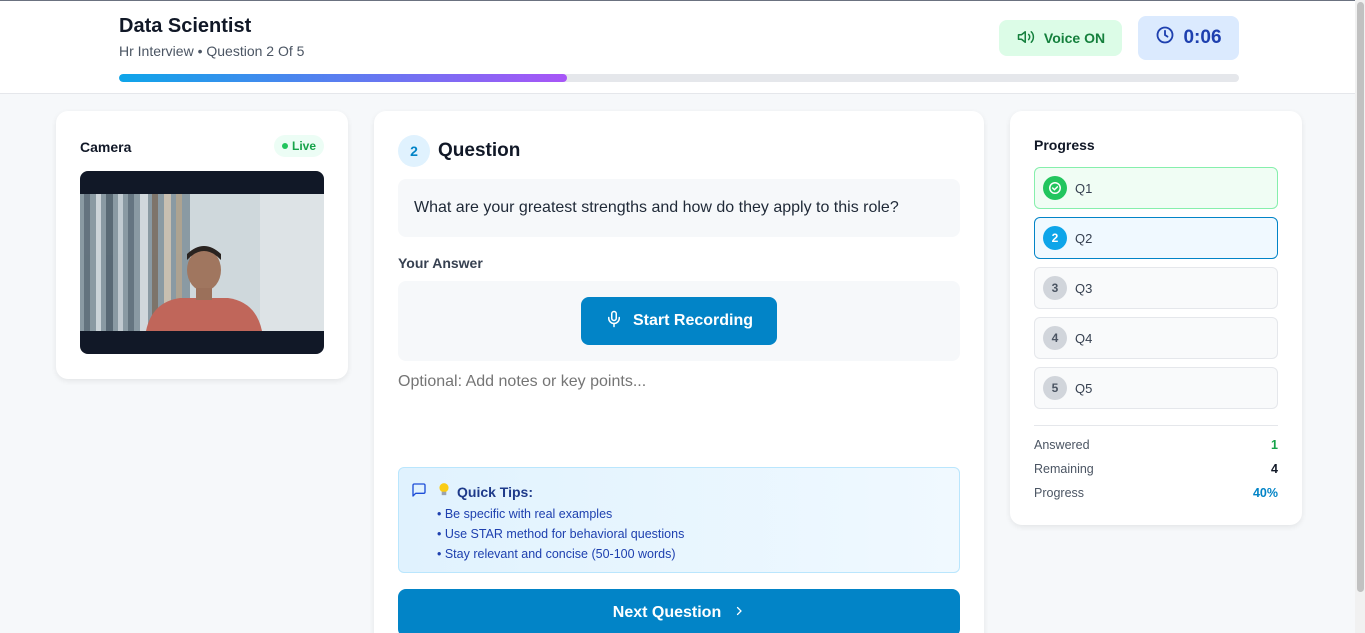  I want to click on camera-video-frame, so click(202, 262).